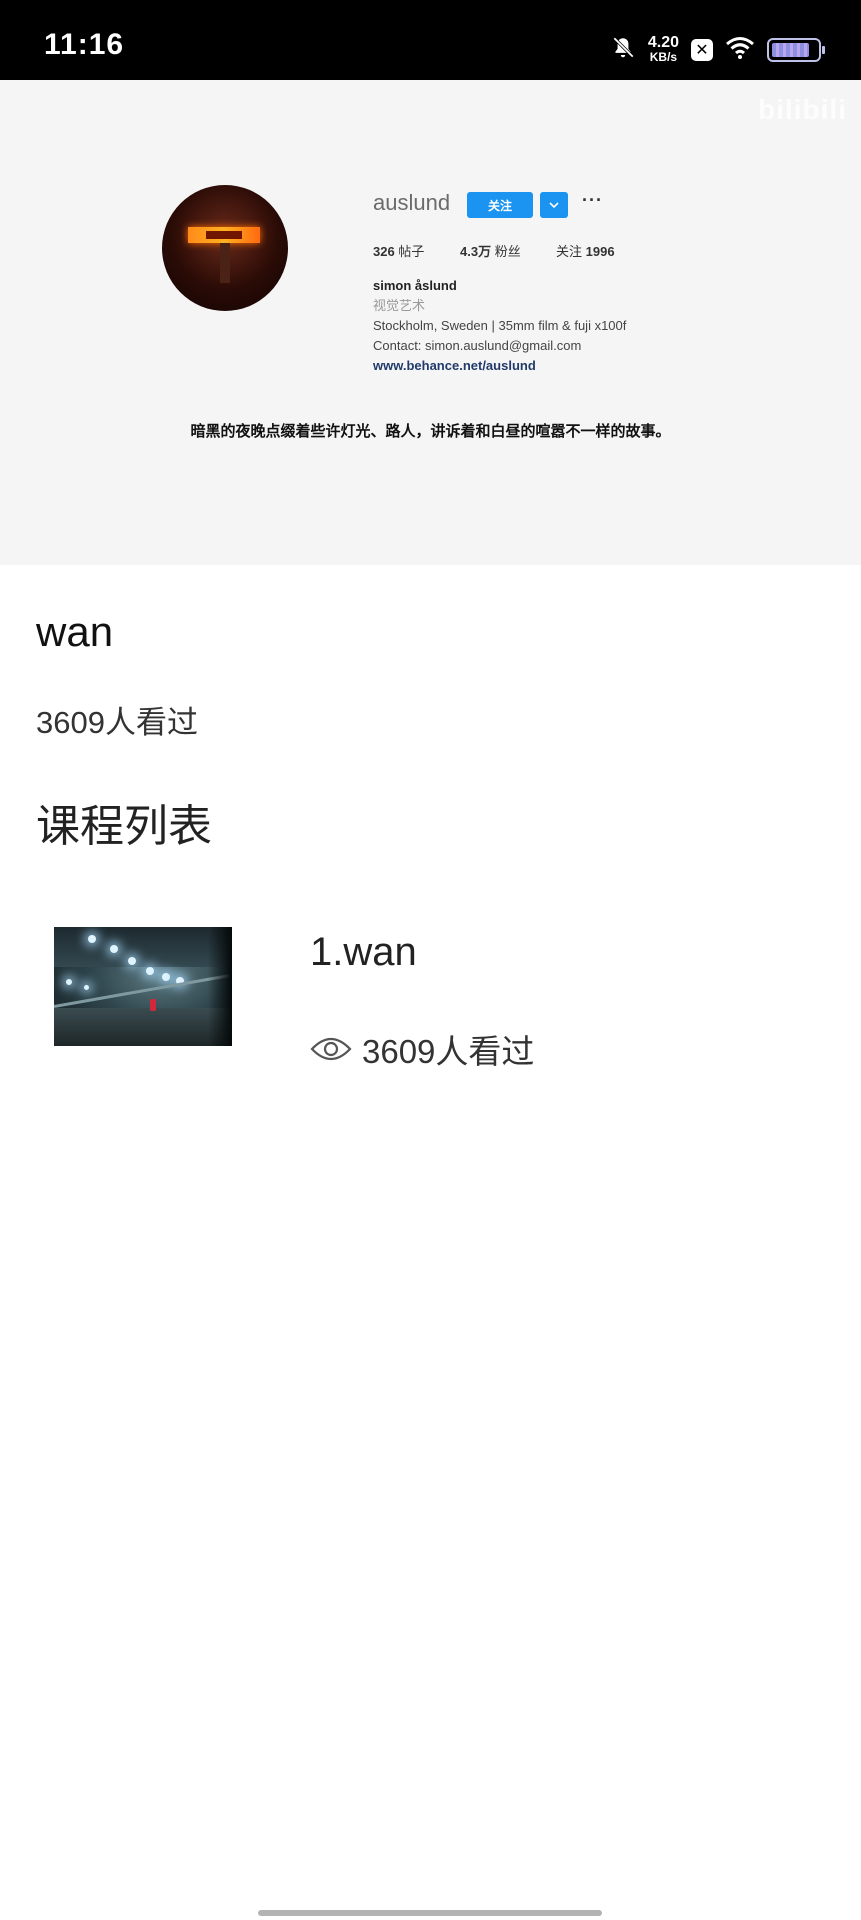 This screenshot has width=861, height=1920. Describe the element at coordinates (415, 285) in the screenshot. I see `bio-name: simon åslund` at that location.